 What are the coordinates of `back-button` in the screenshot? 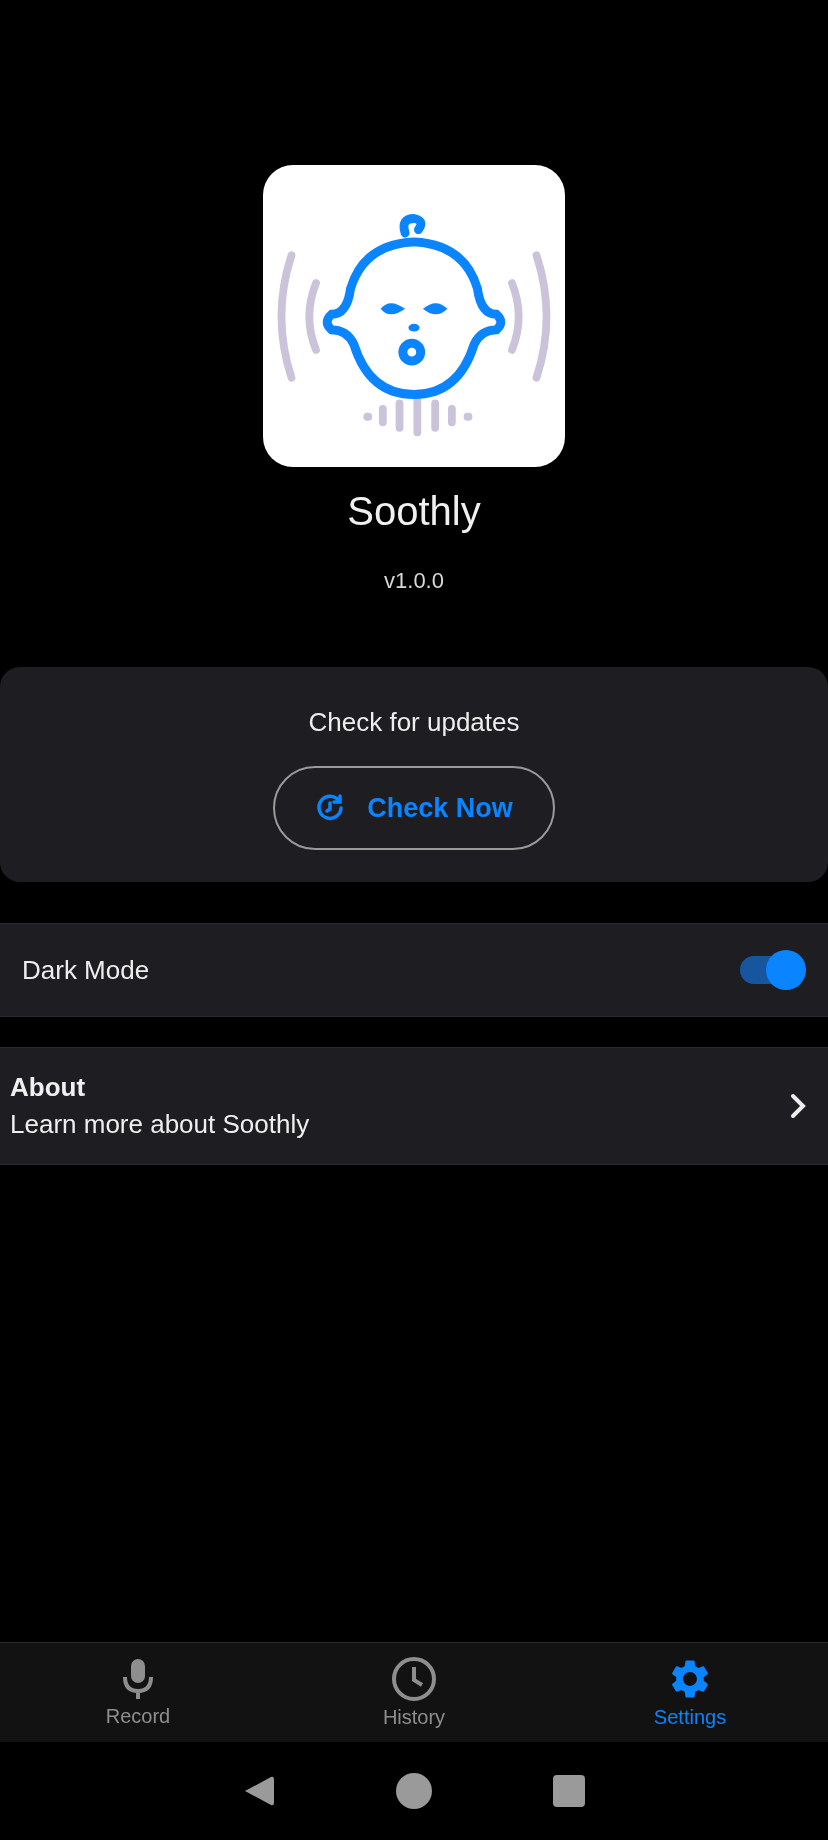 It's located at (259, 1791).